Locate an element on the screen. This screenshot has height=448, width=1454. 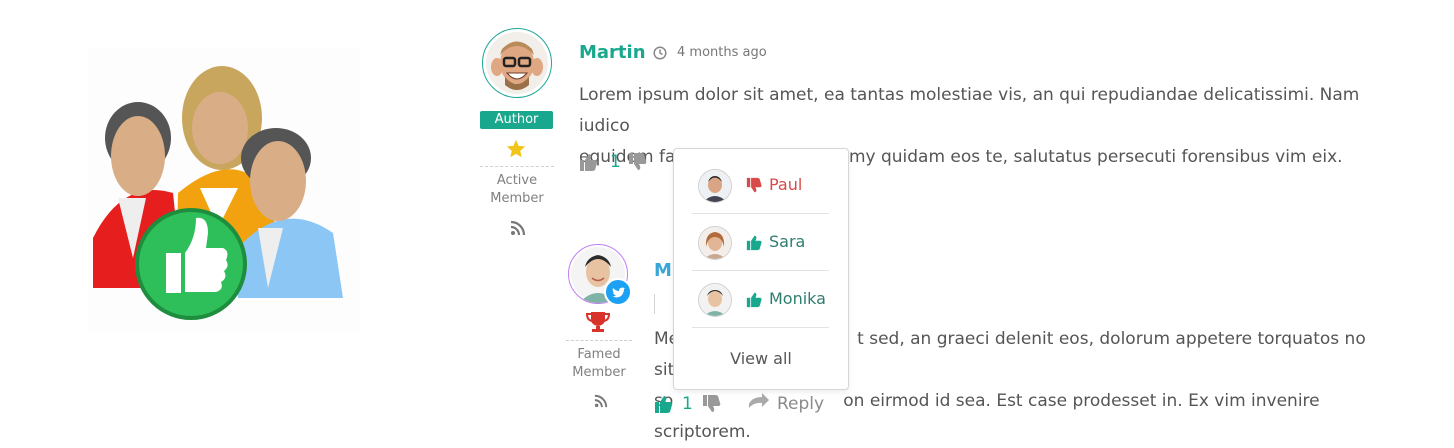
comment-author-name: M is located at coordinates (663, 270).